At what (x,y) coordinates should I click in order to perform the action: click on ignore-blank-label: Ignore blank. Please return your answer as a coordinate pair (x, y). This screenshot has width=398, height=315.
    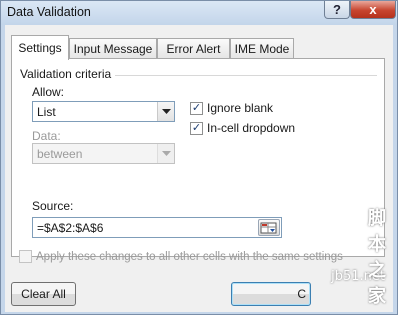
    Looking at the image, I should click on (240, 108).